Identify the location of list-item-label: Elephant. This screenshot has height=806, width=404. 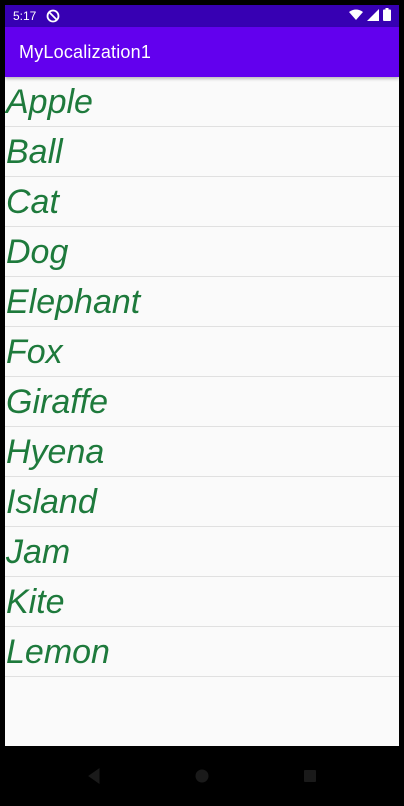
(73, 301).